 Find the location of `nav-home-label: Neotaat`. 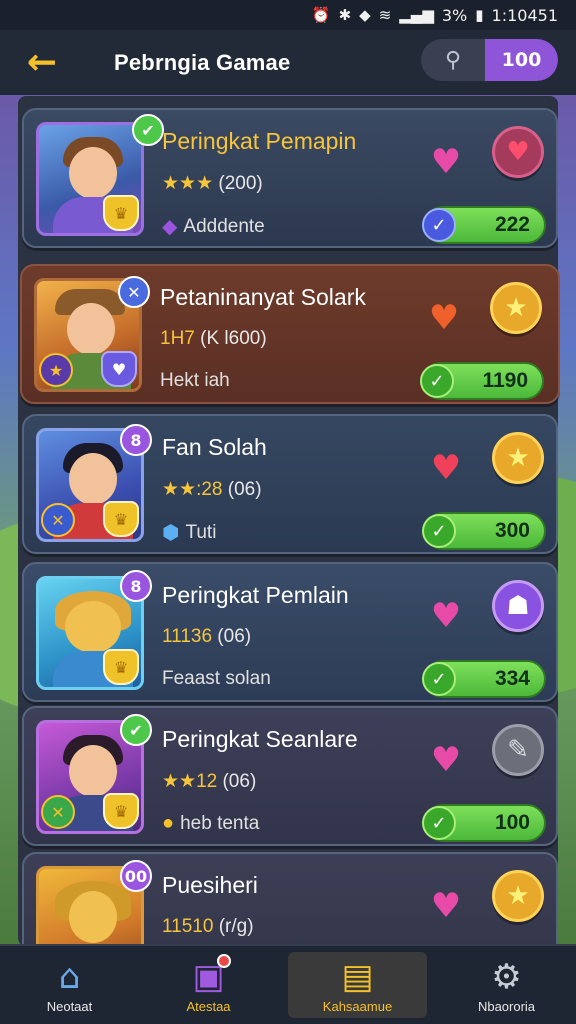

nav-home-label: Neotaat is located at coordinates (69, 1006).